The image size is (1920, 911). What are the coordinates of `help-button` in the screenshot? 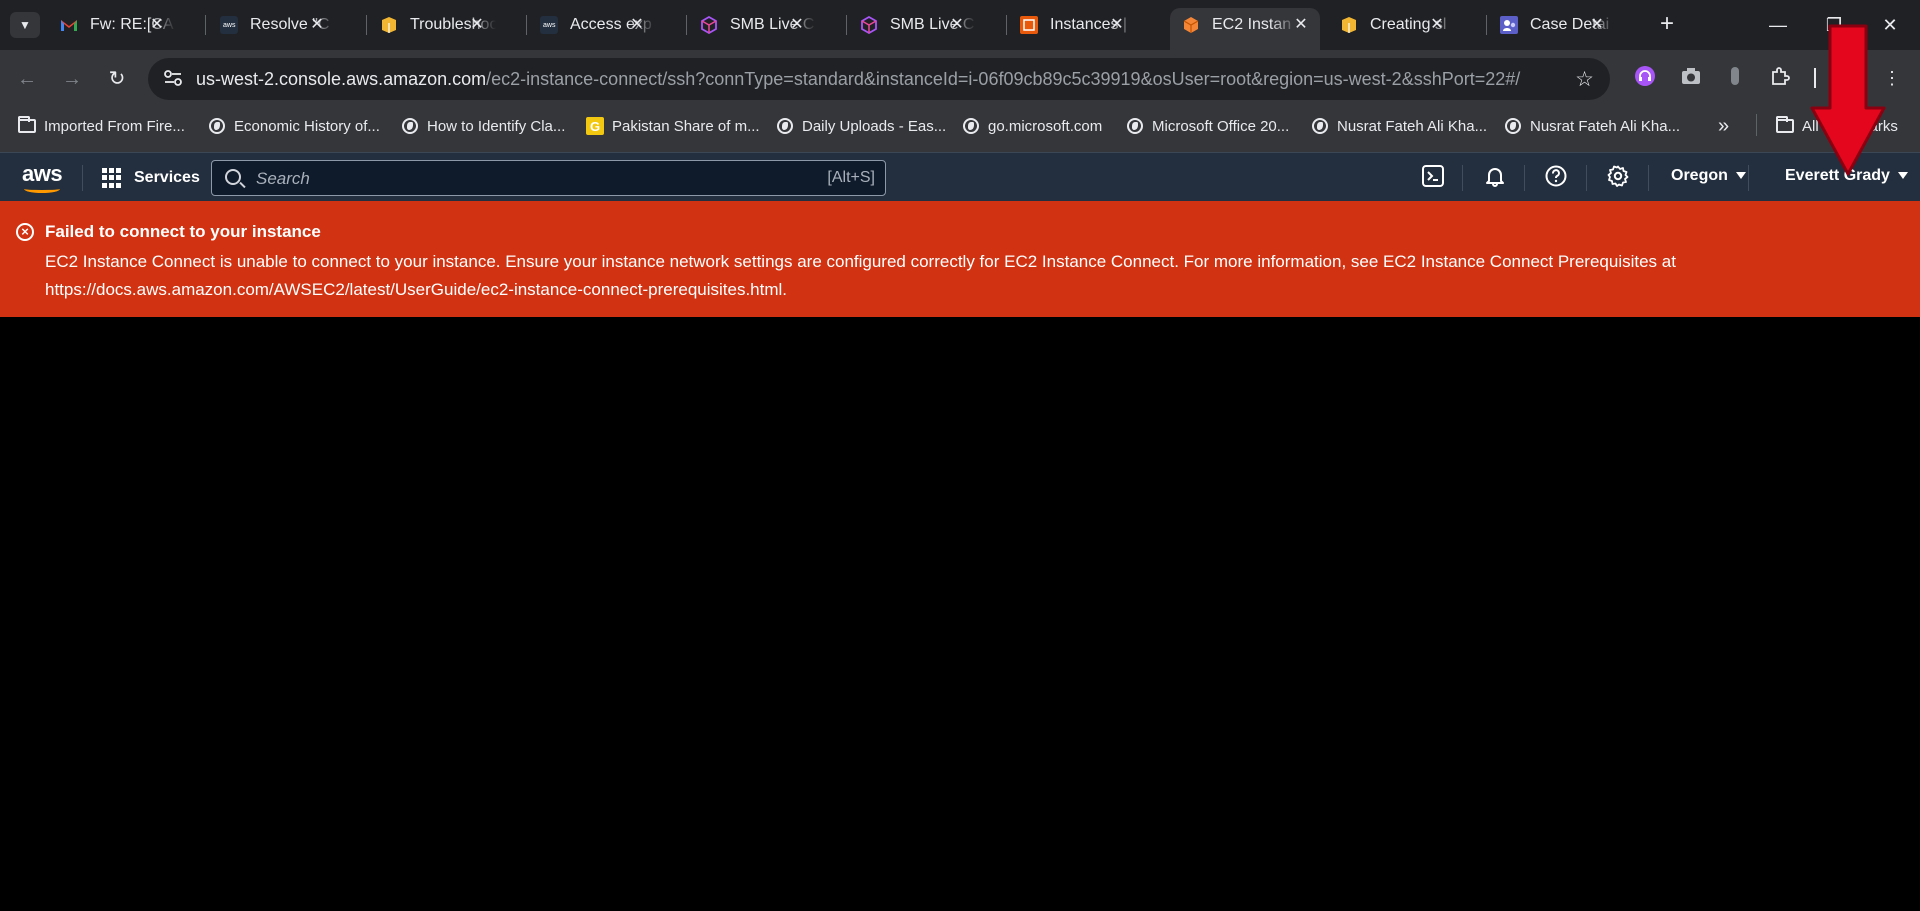 It's located at (1556, 178).